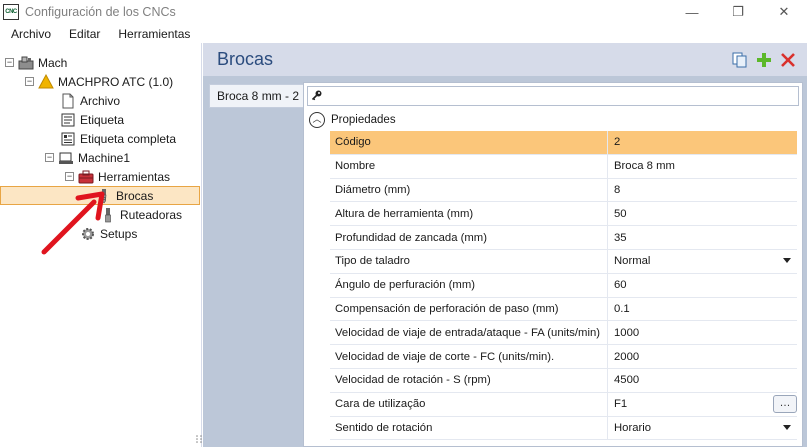  What do you see at coordinates (199, 439) in the screenshot?
I see `resize-grip-icon` at bounding box center [199, 439].